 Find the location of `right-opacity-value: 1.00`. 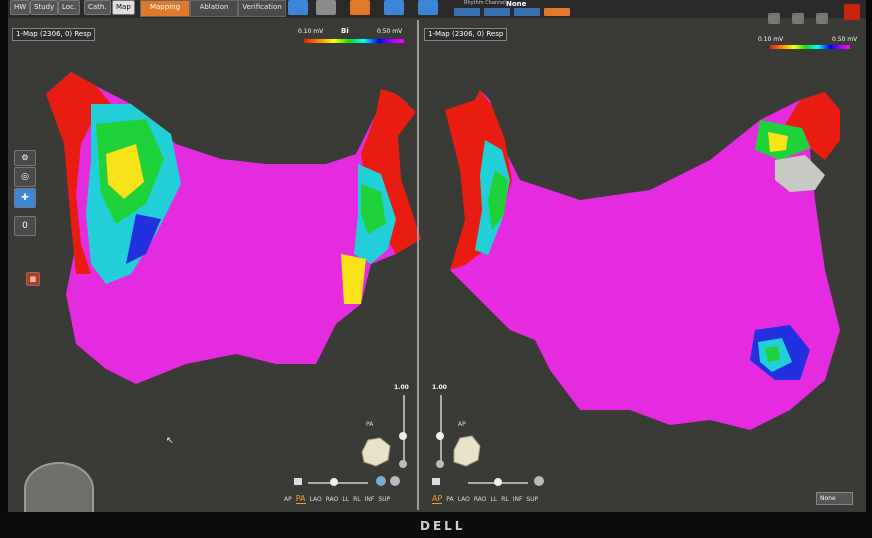

right-opacity-value: 1.00 is located at coordinates (439, 387).